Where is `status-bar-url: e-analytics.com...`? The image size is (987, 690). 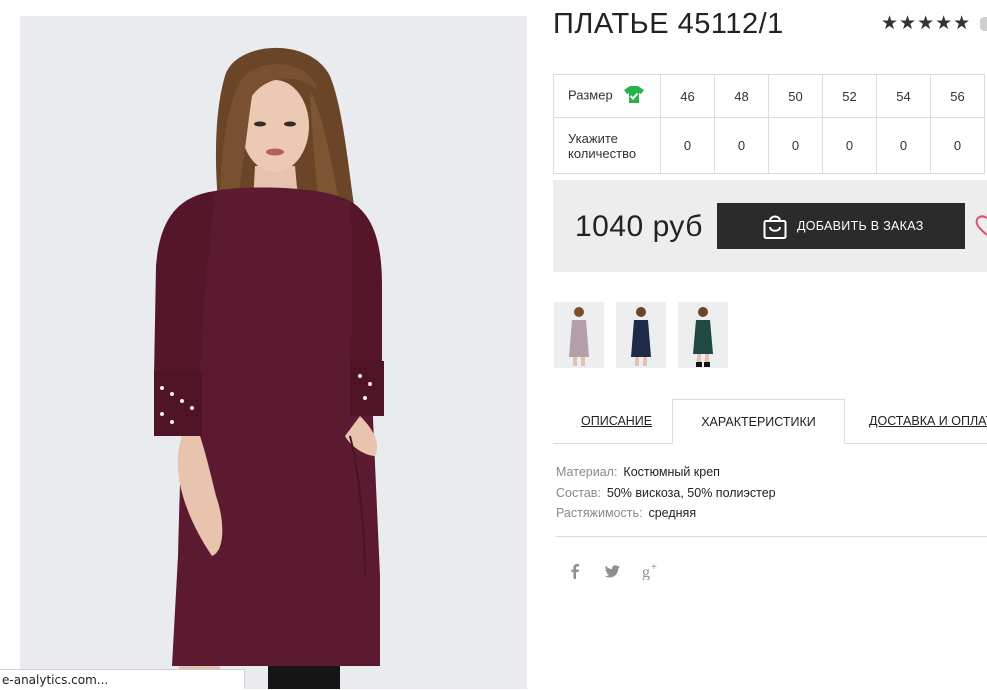 status-bar-url: e-analytics.com... is located at coordinates (55, 680).